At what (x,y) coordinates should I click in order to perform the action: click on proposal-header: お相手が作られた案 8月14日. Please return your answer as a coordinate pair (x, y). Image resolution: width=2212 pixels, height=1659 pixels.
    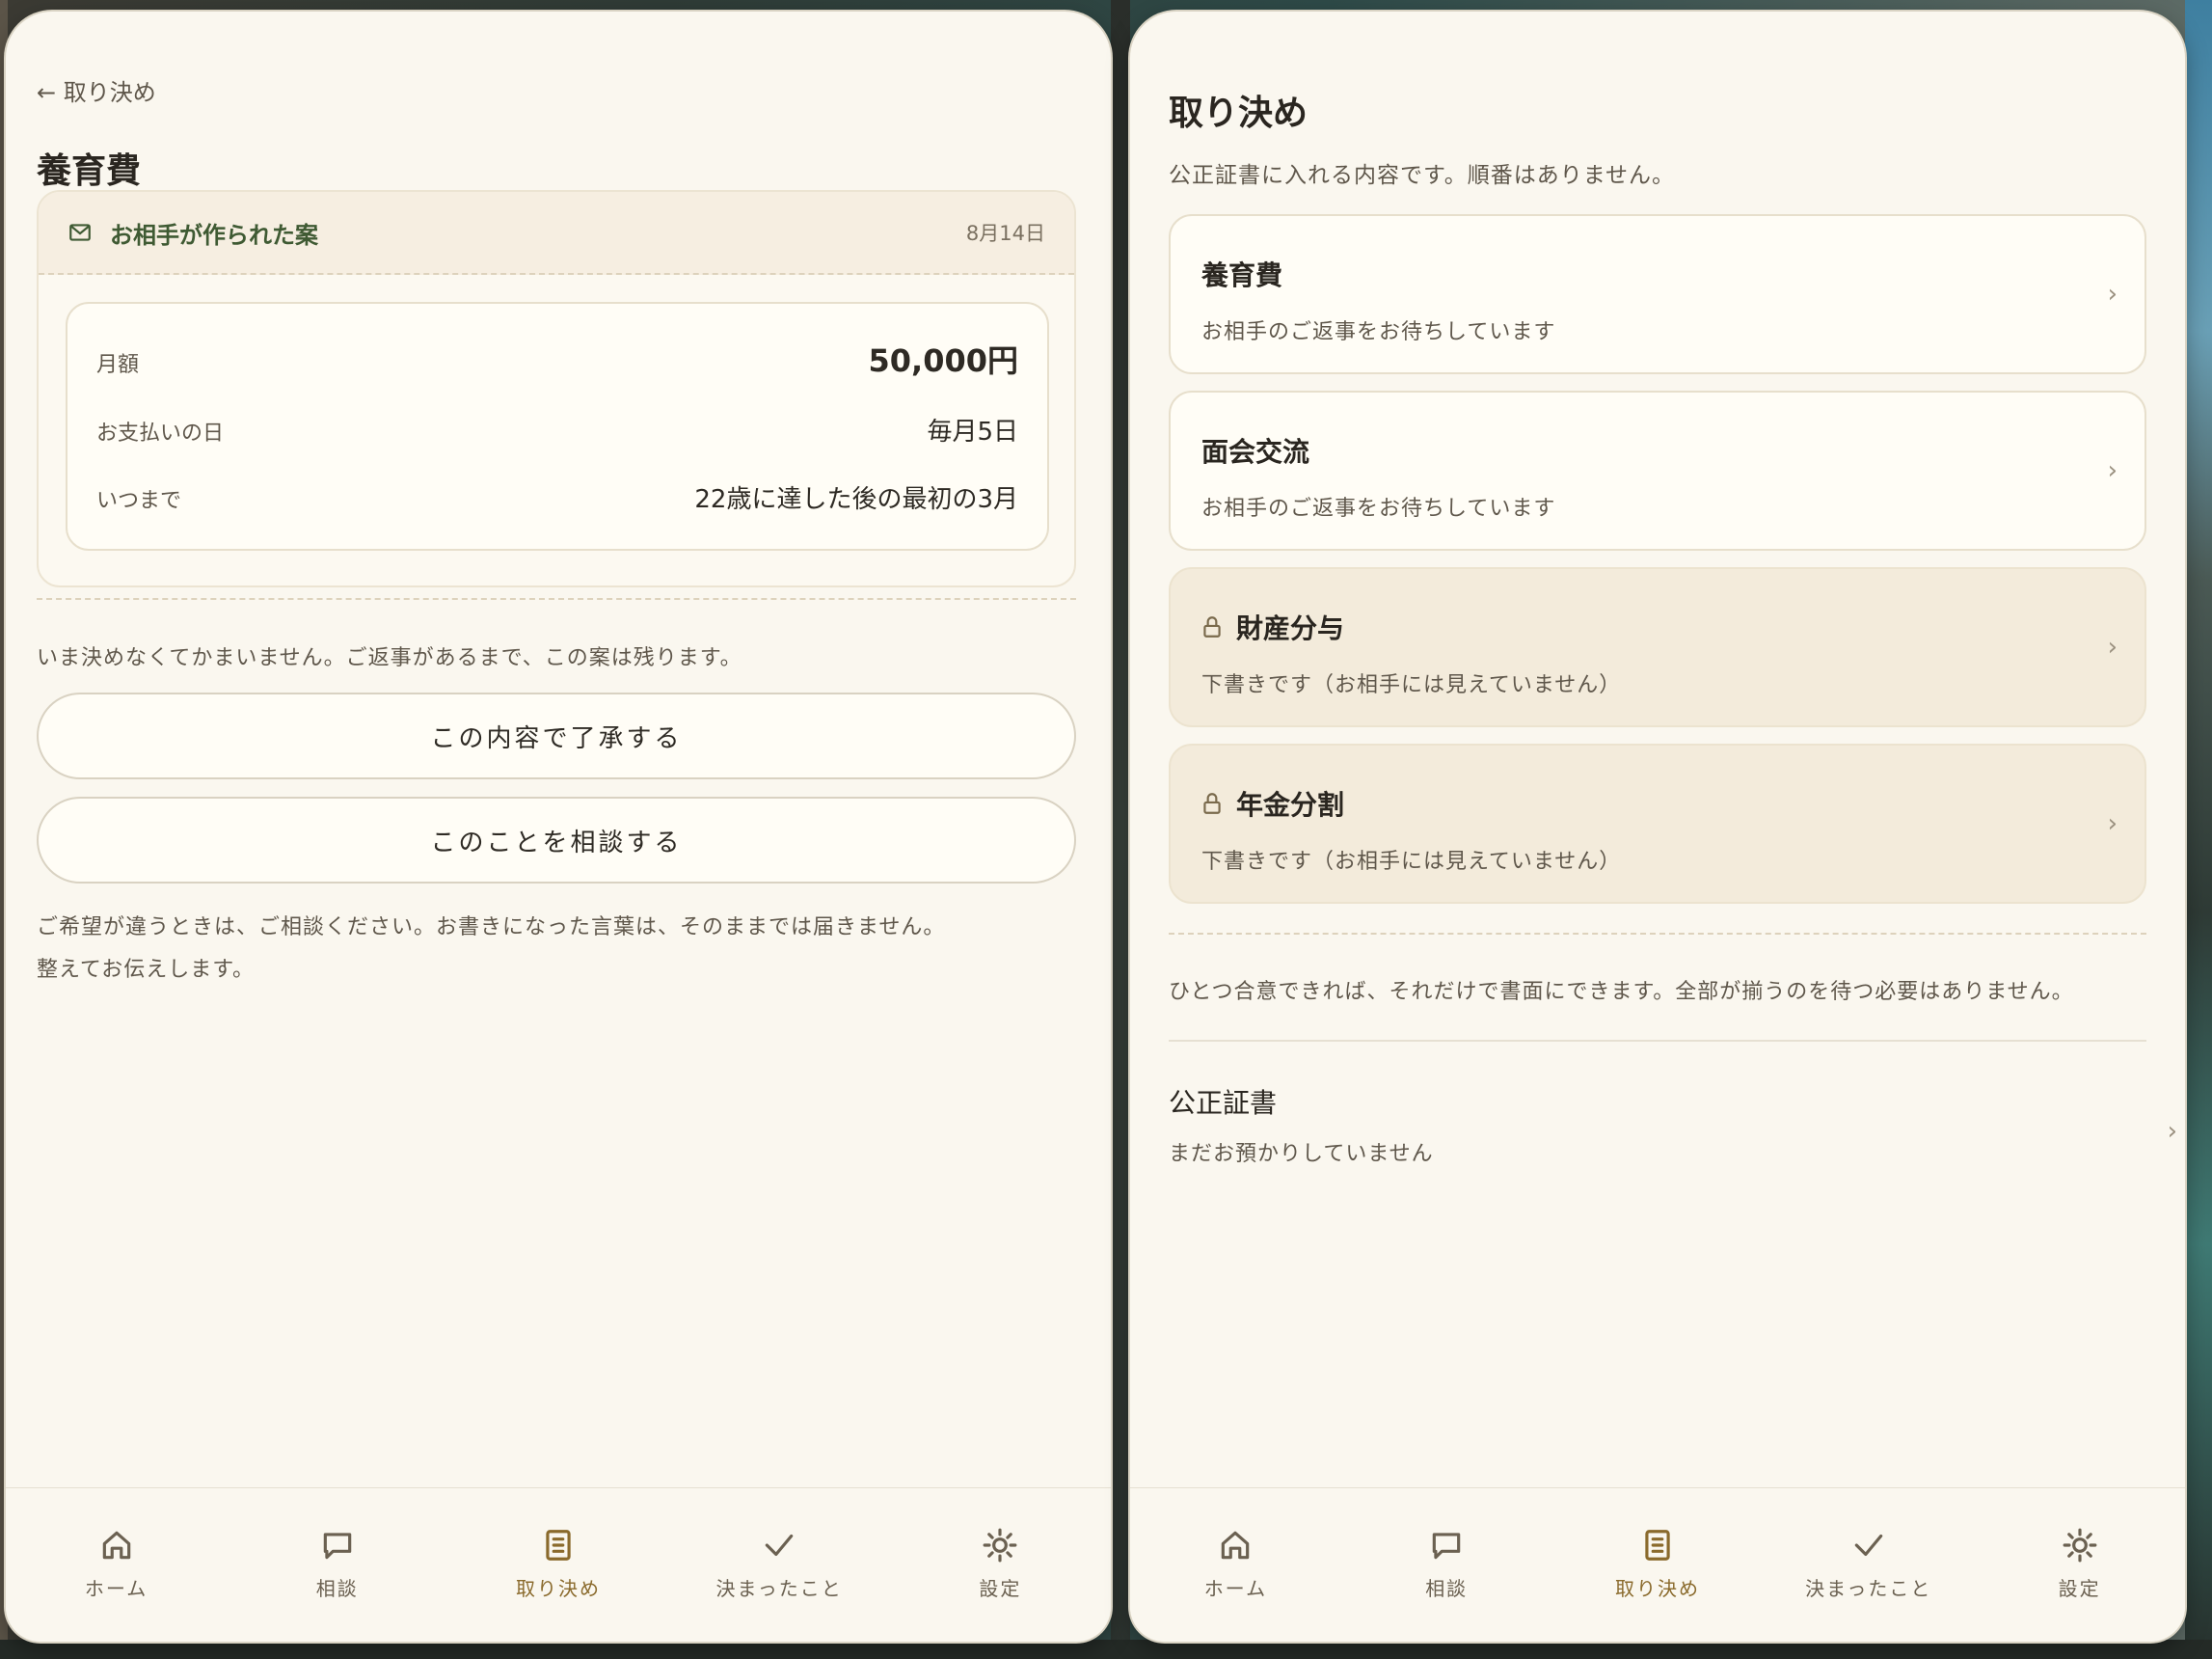
    Looking at the image, I should click on (556, 233).